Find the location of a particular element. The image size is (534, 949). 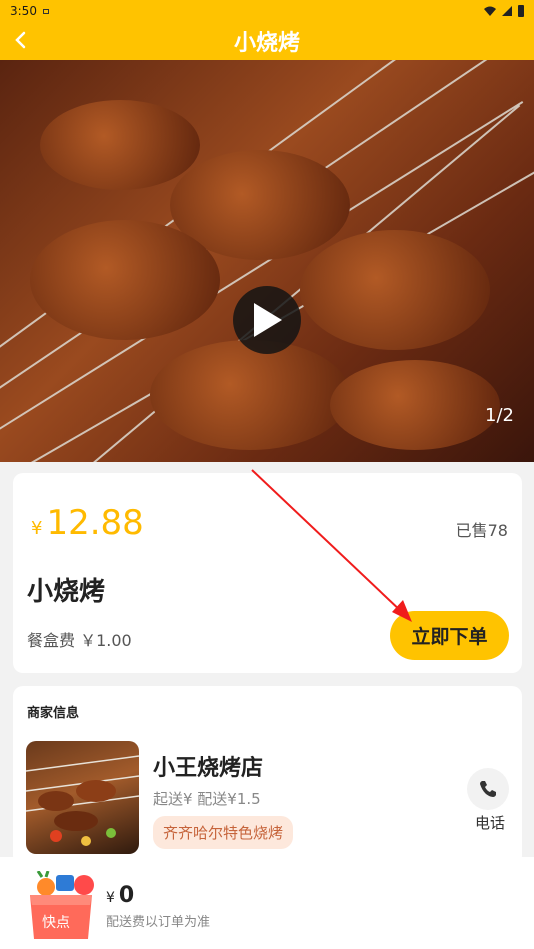

shop-tag: 齐齐哈尔特色烧烤 is located at coordinates (223, 832).